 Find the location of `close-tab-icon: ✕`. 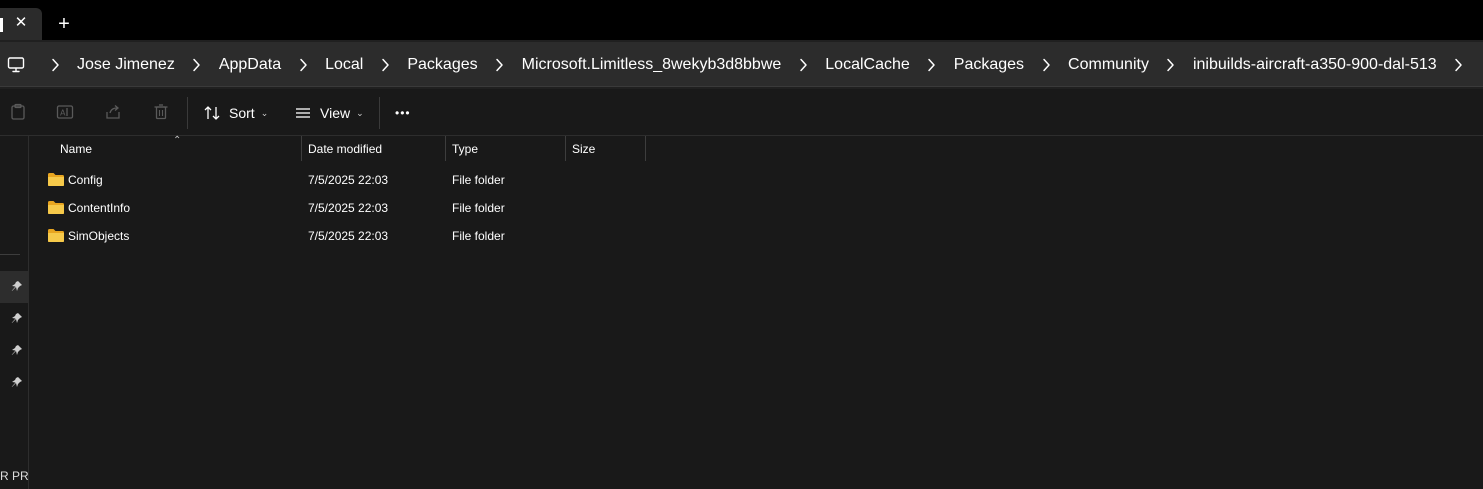

close-tab-icon: ✕ is located at coordinates (21, 23).